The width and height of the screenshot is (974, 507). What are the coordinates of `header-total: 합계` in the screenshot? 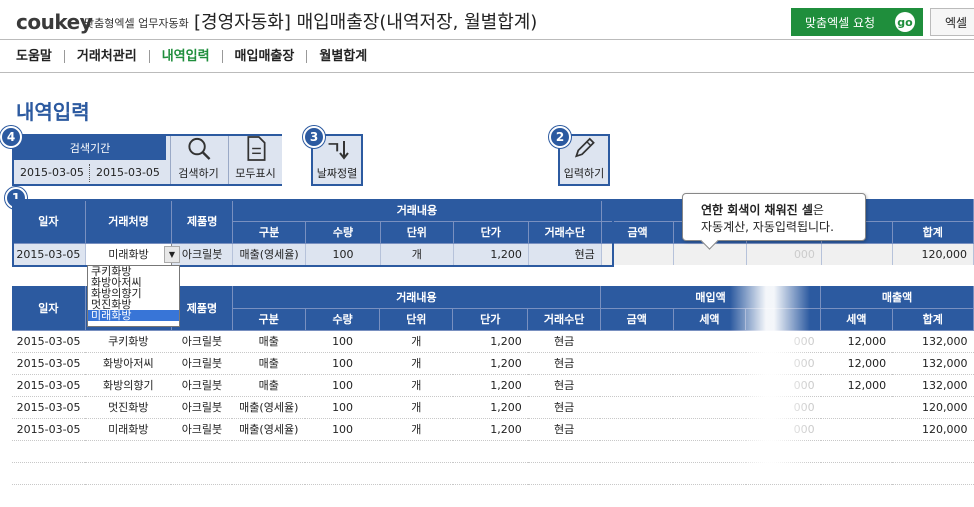 It's located at (933, 232).